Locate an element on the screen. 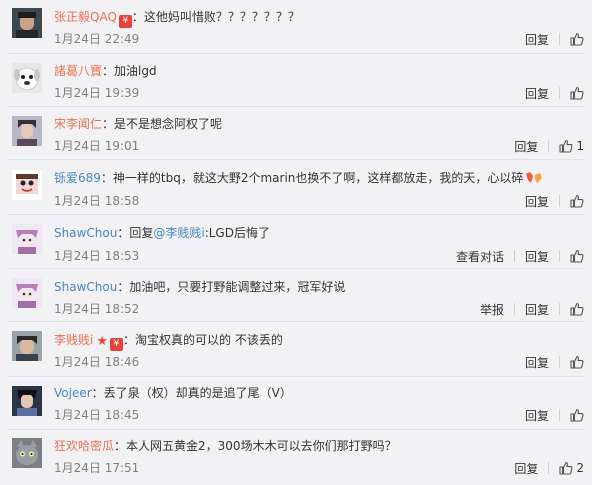  mention-link: @李贱贱i is located at coordinates (178, 233).